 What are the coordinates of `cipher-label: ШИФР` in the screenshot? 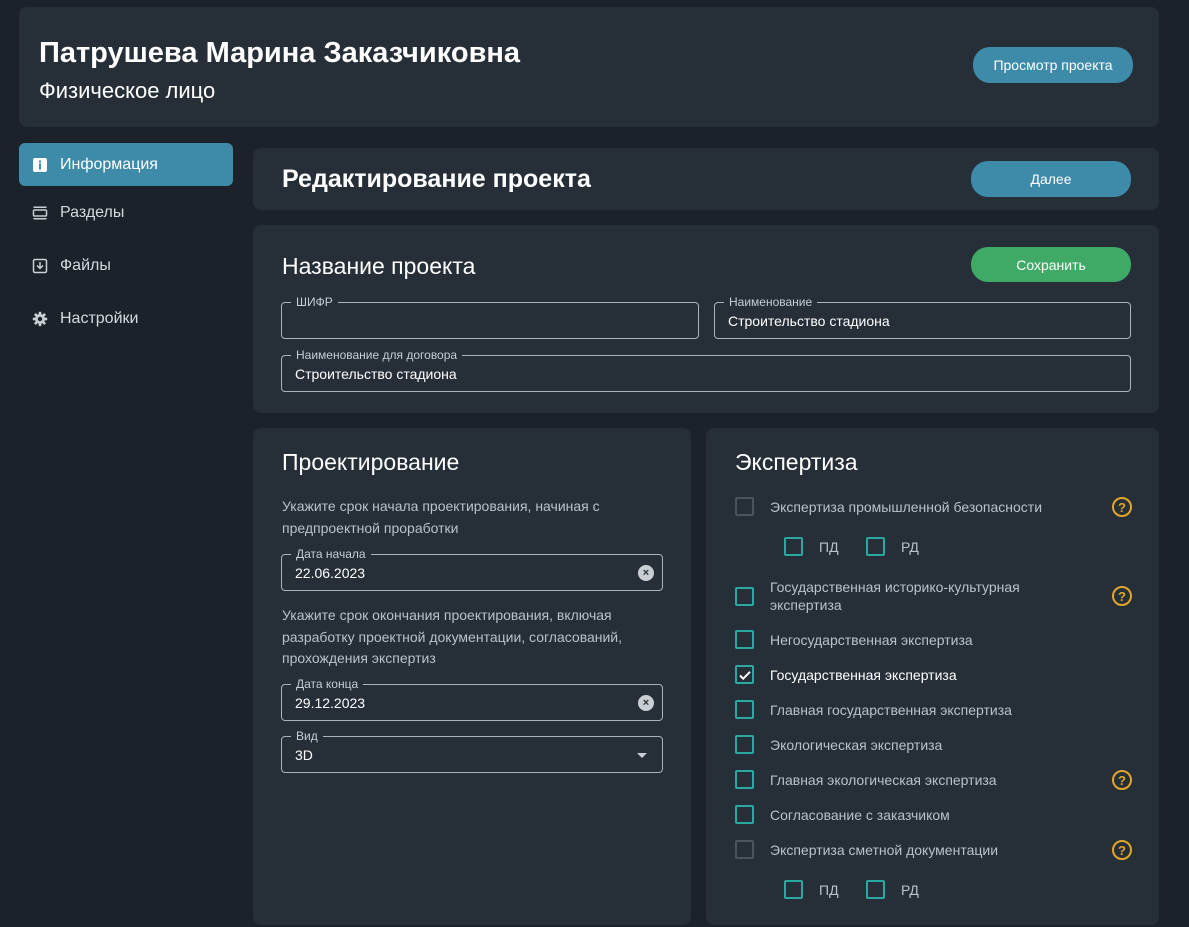 It's located at (314, 302).